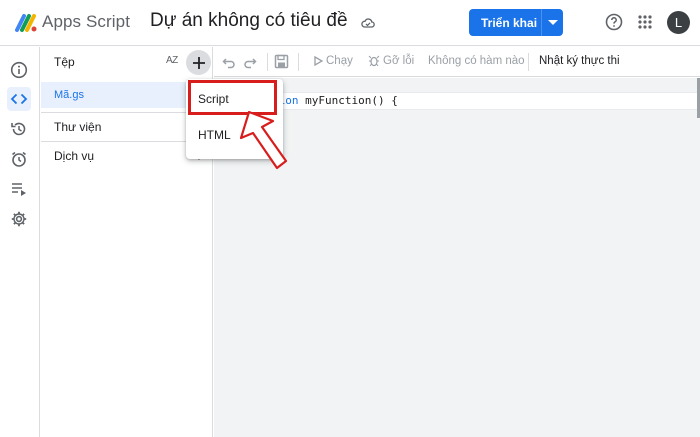  Describe the element at coordinates (250, 62) in the screenshot. I see `redo-icon` at that location.